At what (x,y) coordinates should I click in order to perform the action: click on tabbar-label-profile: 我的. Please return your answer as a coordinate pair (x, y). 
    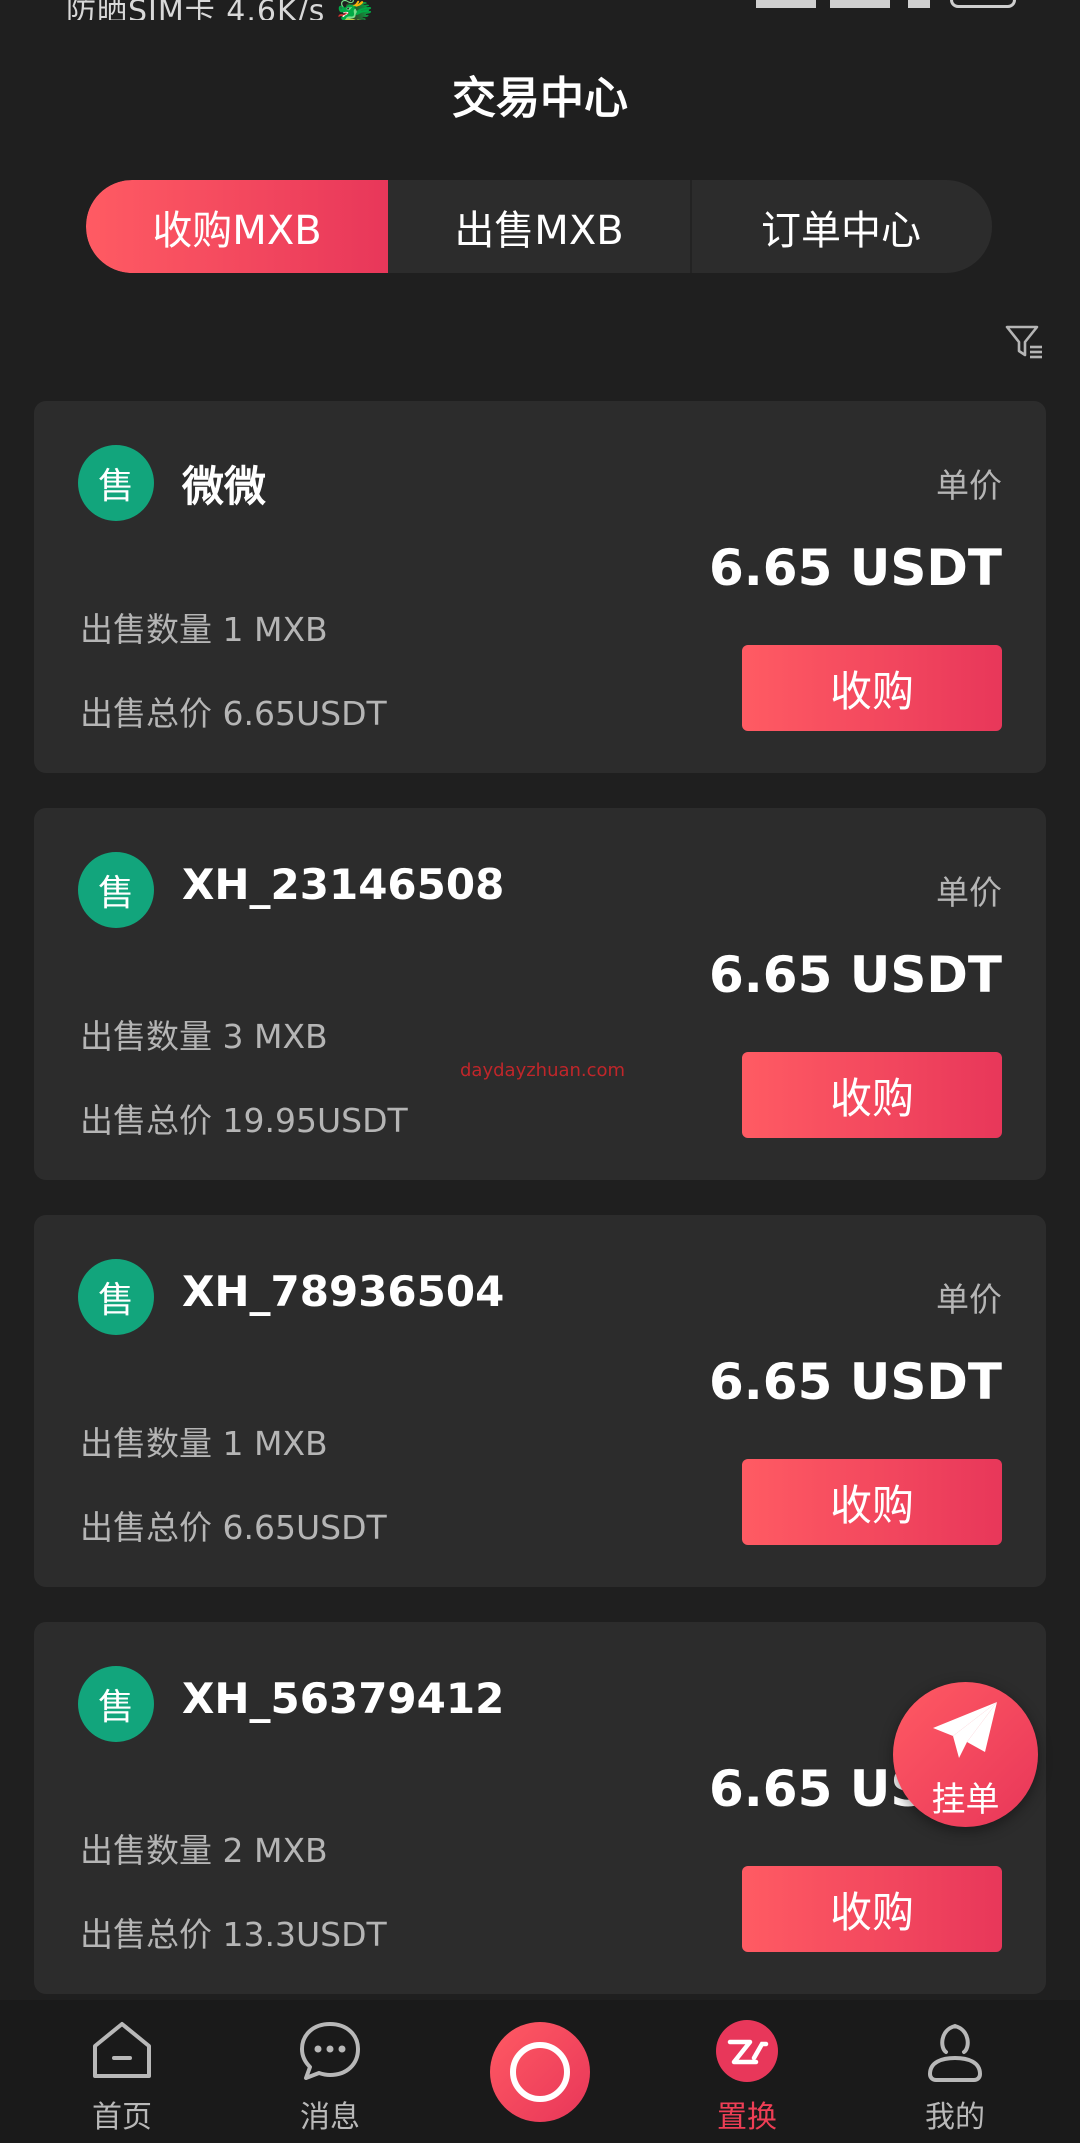
    Looking at the image, I should click on (955, 2117).